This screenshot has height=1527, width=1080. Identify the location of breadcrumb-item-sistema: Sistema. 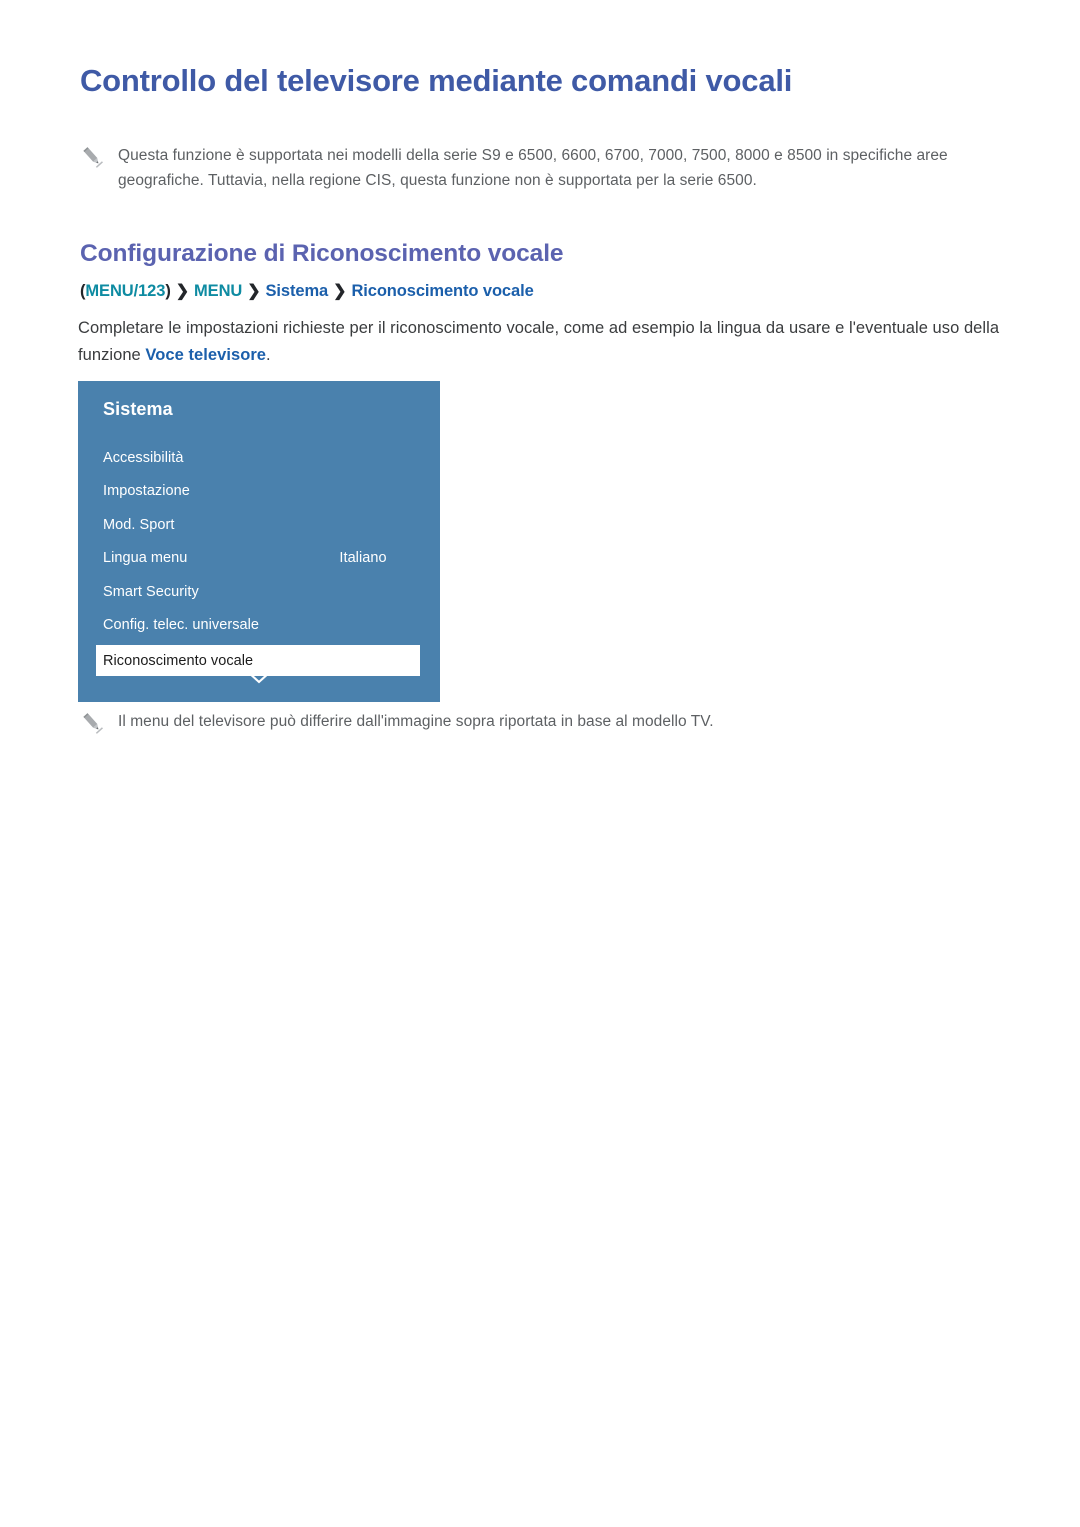
(297, 291).